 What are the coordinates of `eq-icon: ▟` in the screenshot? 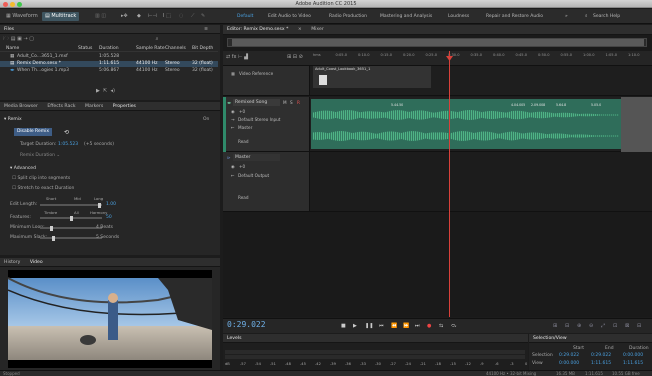 It's located at (246, 57).